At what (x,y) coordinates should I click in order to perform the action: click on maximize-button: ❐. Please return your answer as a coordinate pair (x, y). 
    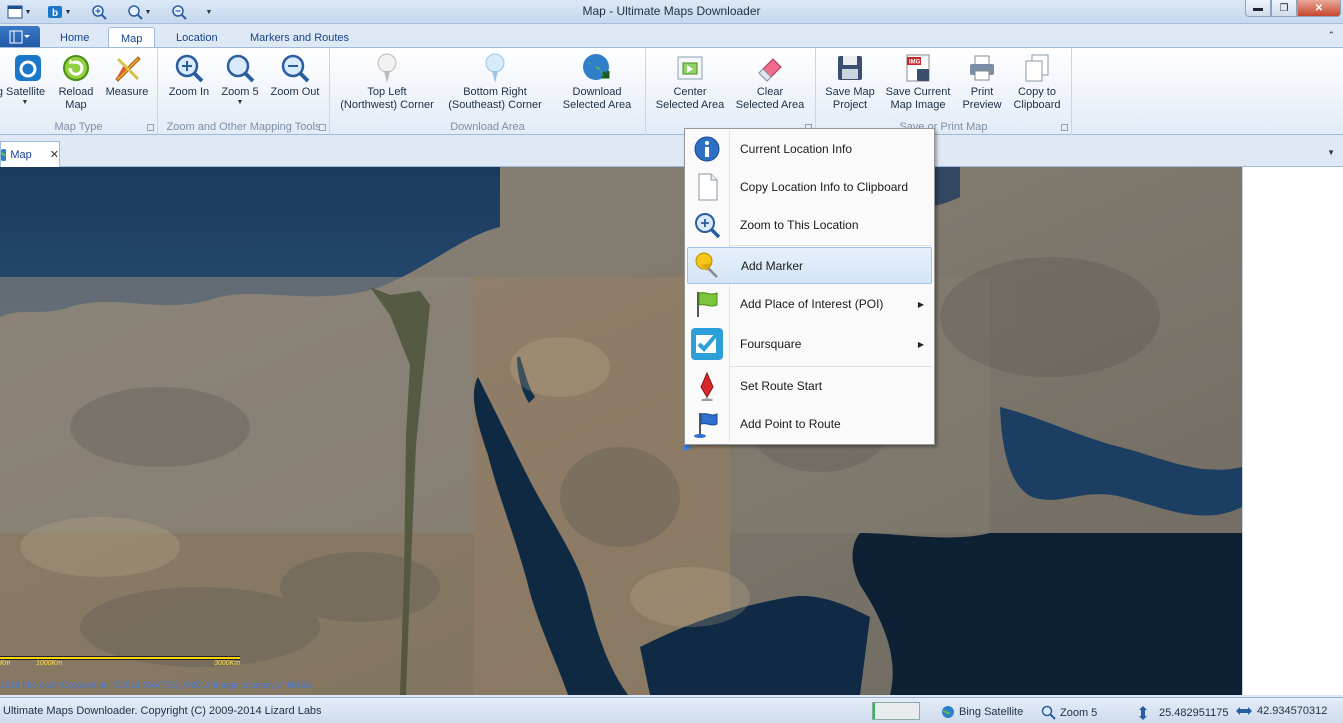
    Looking at the image, I should click on (1284, 8).